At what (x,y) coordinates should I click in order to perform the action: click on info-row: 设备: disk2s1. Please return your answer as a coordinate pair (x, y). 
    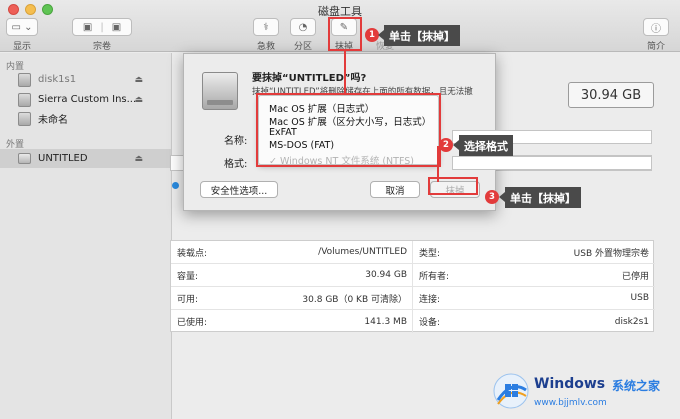
    Looking at the image, I should click on (534, 322).